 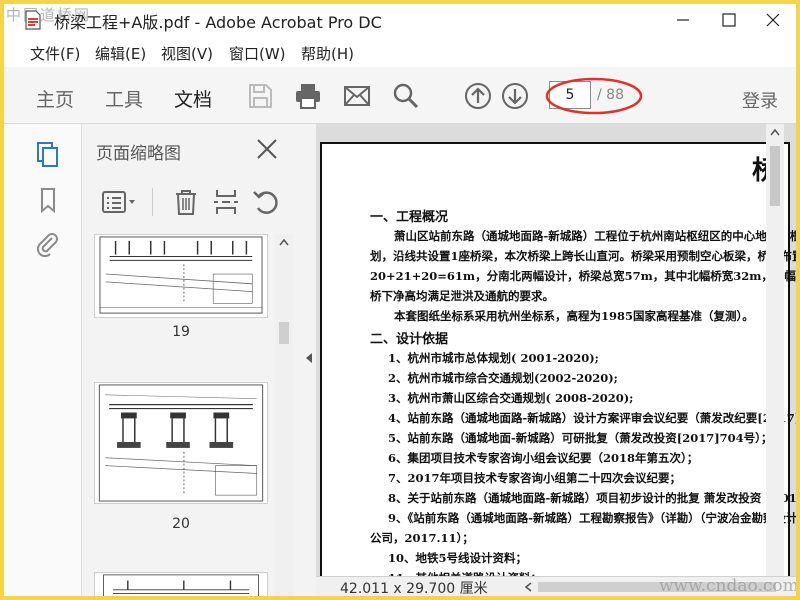 What do you see at coordinates (515, 96) in the screenshot?
I see `next-page-icon` at bounding box center [515, 96].